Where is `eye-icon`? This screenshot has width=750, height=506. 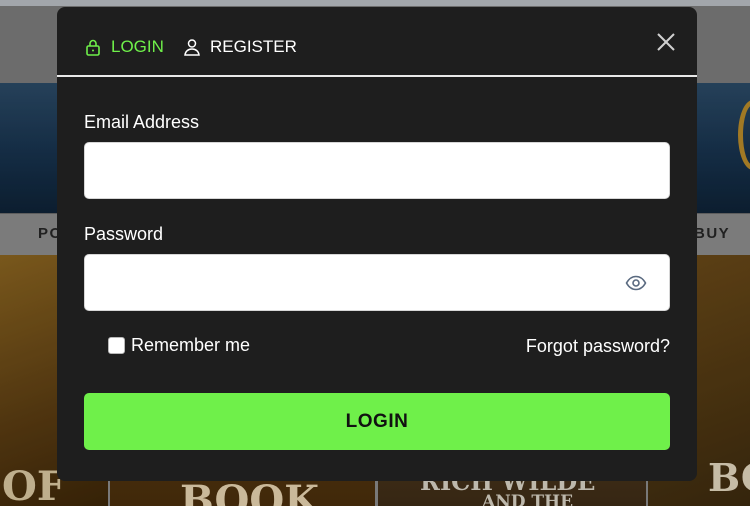 eye-icon is located at coordinates (636, 283).